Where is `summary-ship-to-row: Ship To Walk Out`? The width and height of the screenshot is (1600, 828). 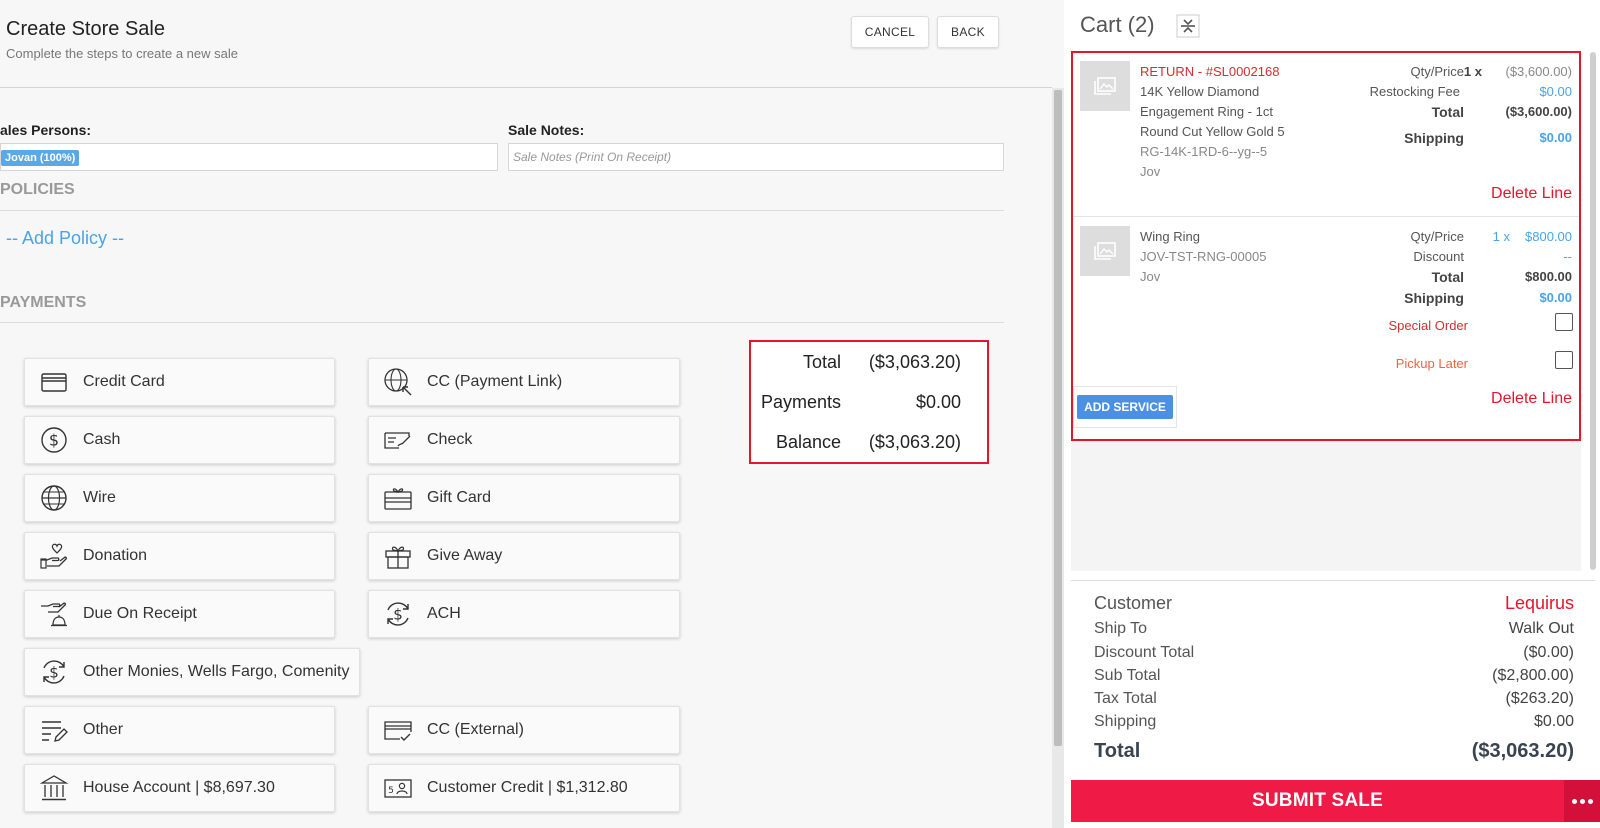
summary-ship-to-row: Ship To Walk Out is located at coordinates (1334, 630).